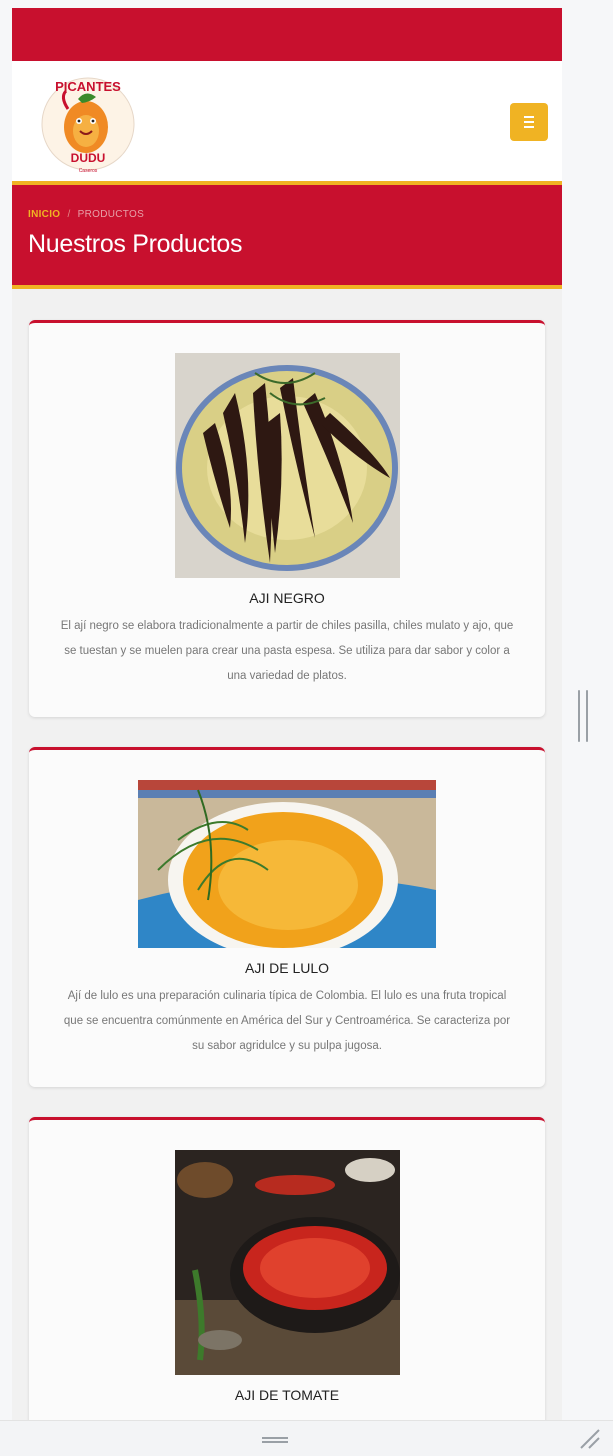 This screenshot has height=1456, width=613. I want to click on horizontal-resize-handle, so click(275, 1440).